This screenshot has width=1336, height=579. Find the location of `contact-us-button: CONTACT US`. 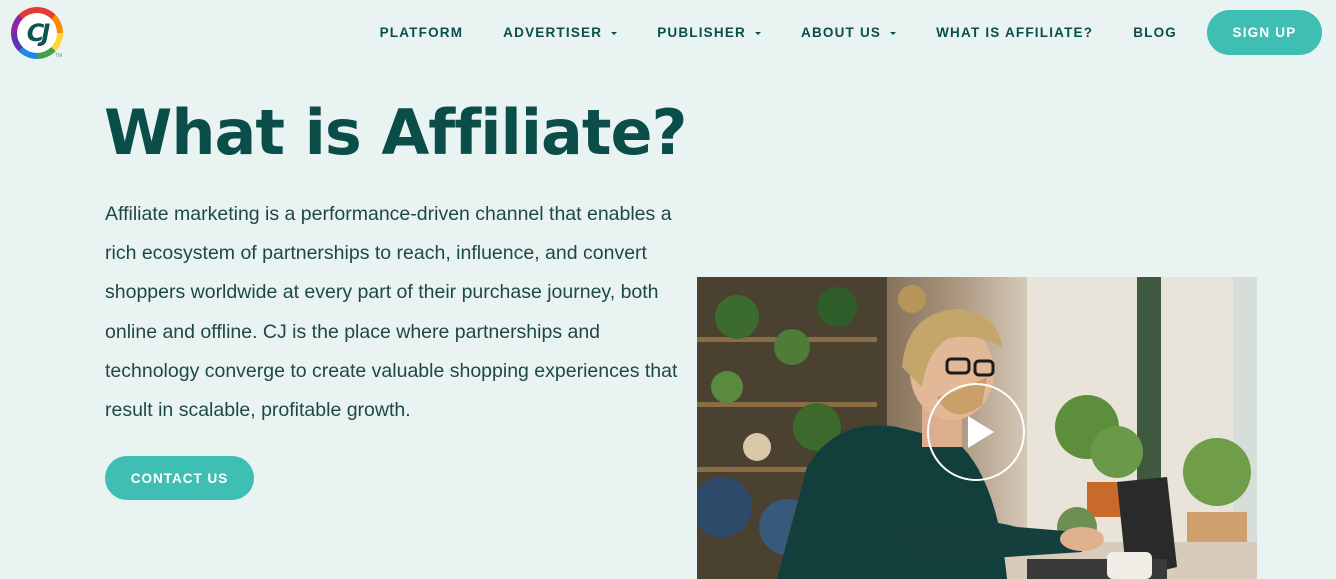

contact-us-button: CONTACT US is located at coordinates (179, 478).